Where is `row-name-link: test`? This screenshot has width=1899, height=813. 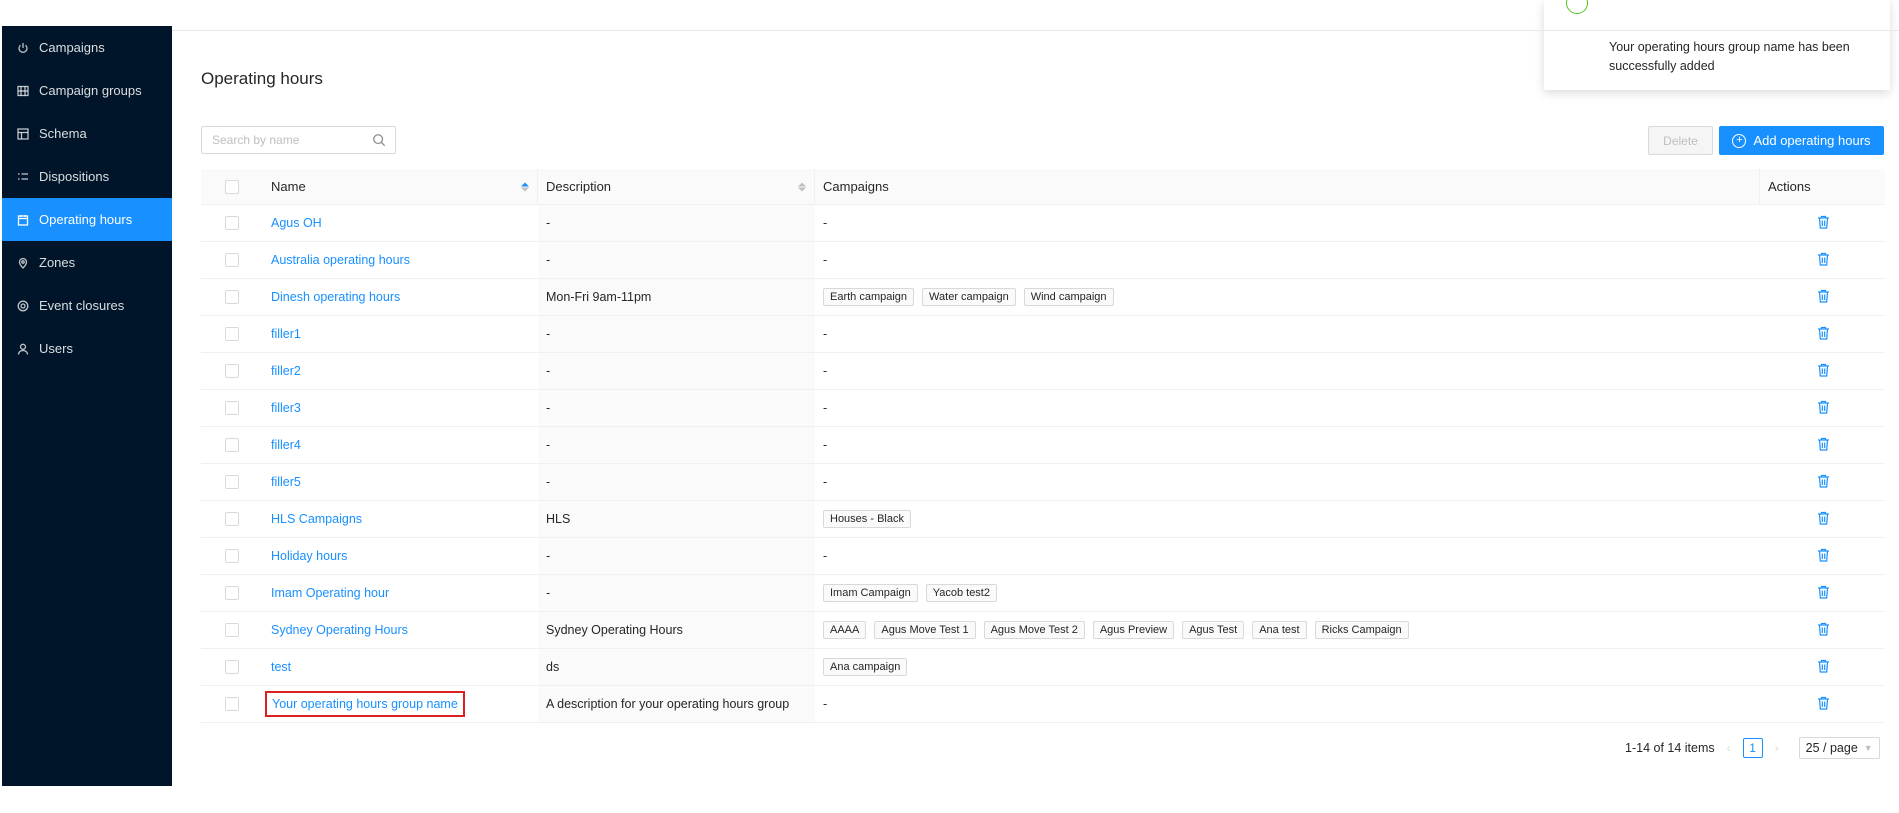 row-name-link: test is located at coordinates (281, 667).